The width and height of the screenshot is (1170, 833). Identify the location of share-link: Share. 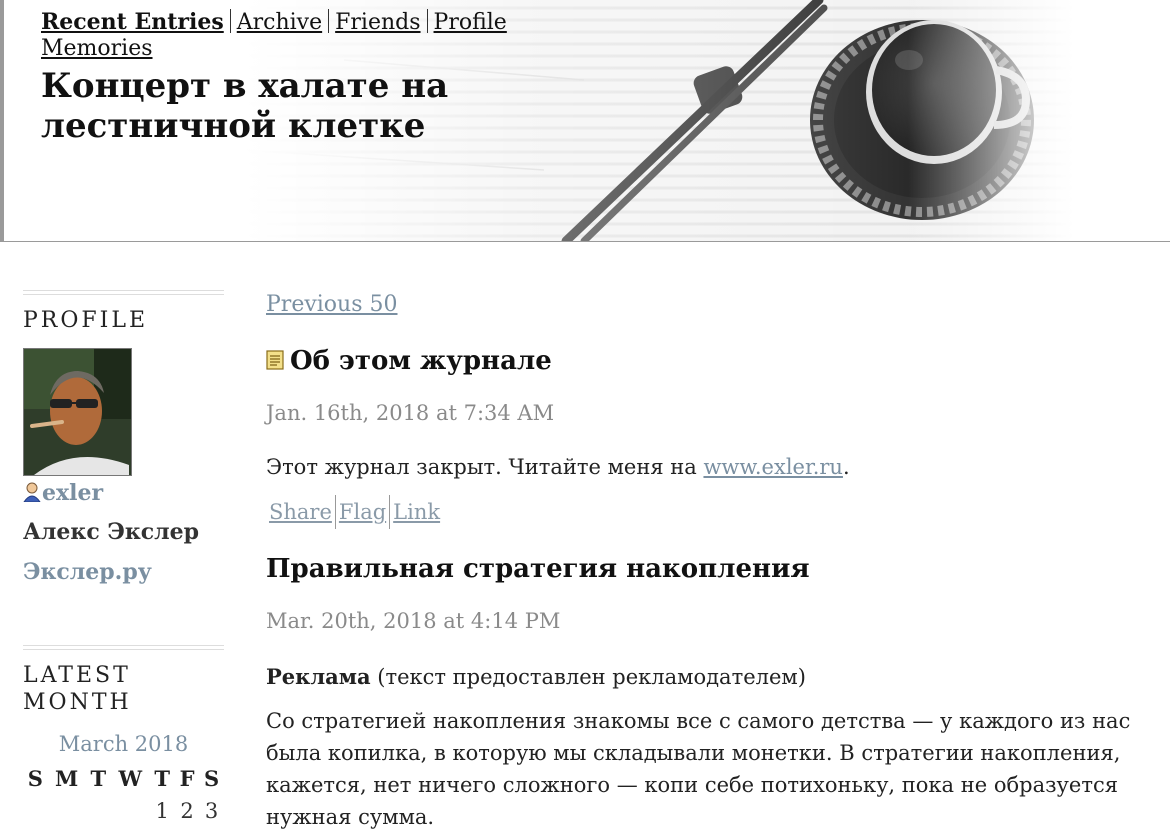
(300, 512).